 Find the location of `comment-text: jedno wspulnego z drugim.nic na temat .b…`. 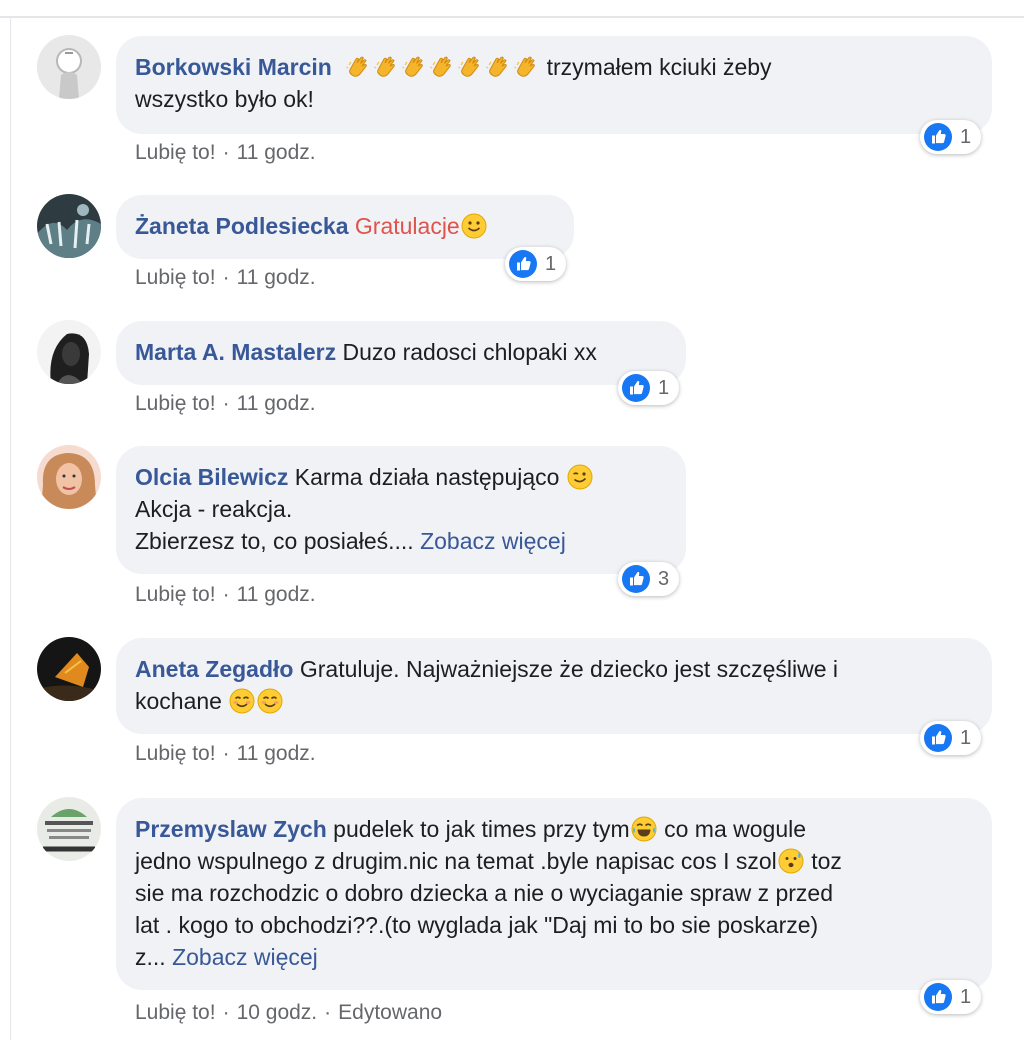

comment-text: jedno wspulnego z drugim.nic na temat .b… is located at coordinates (456, 861).